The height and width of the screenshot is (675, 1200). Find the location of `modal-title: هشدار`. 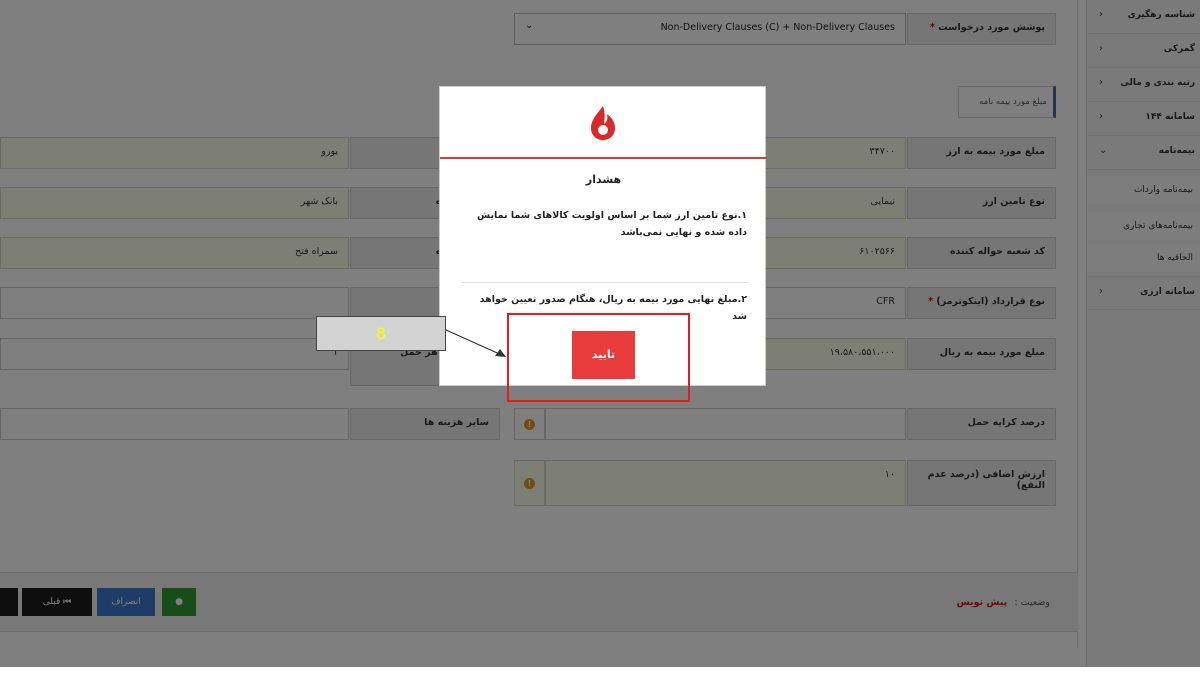

modal-title: هشدار is located at coordinates (603, 179).